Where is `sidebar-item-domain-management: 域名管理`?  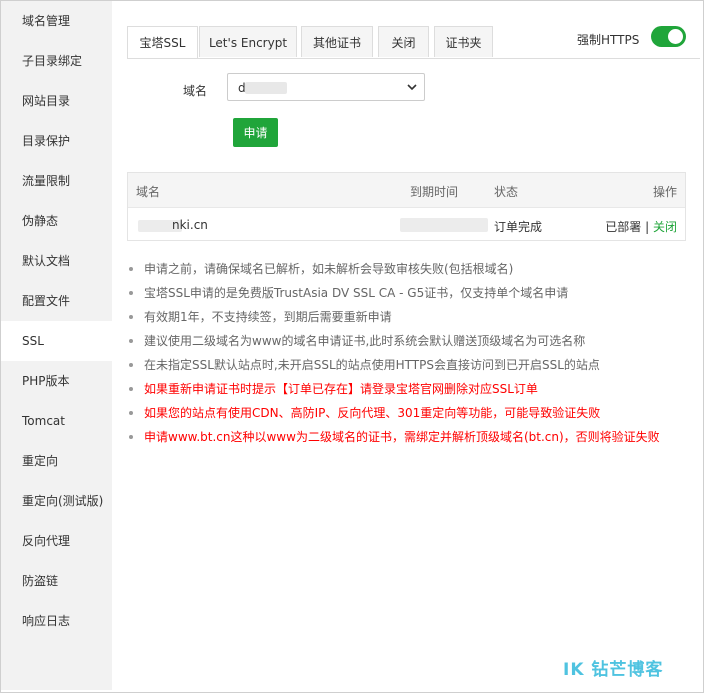 sidebar-item-domain-management: 域名管理 is located at coordinates (56, 21).